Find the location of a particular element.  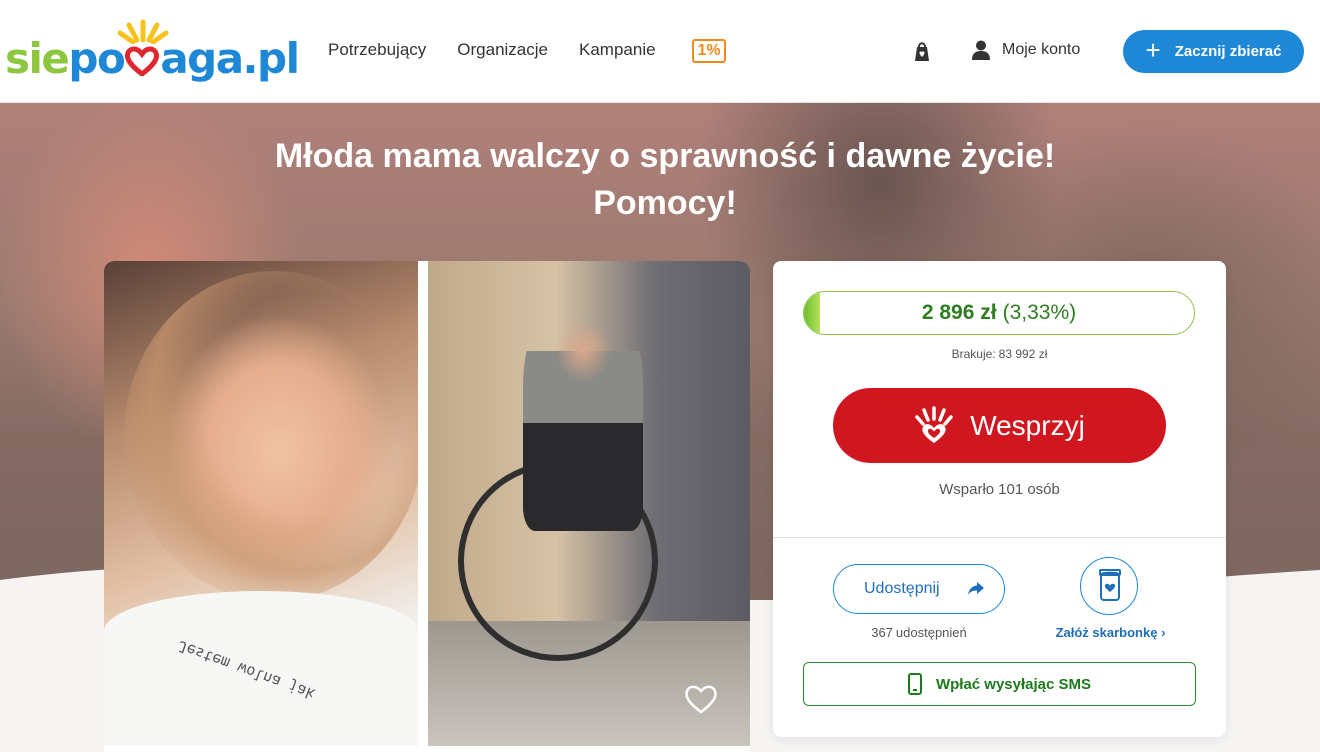

account-label: Moje konto is located at coordinates (1041, 49).